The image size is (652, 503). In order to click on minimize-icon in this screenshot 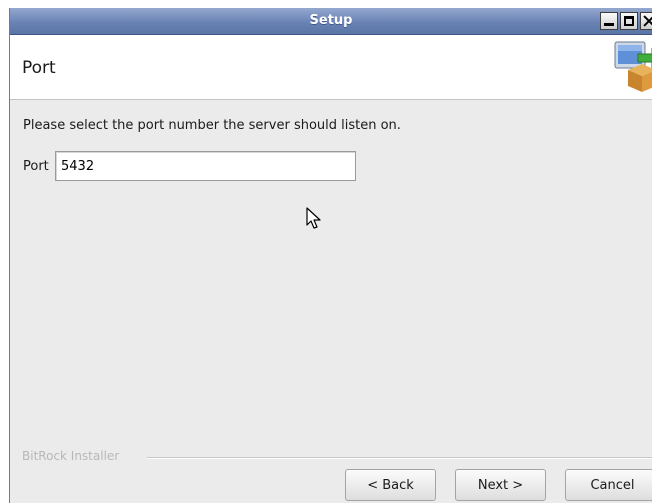, I will do `click(609, 21)`.